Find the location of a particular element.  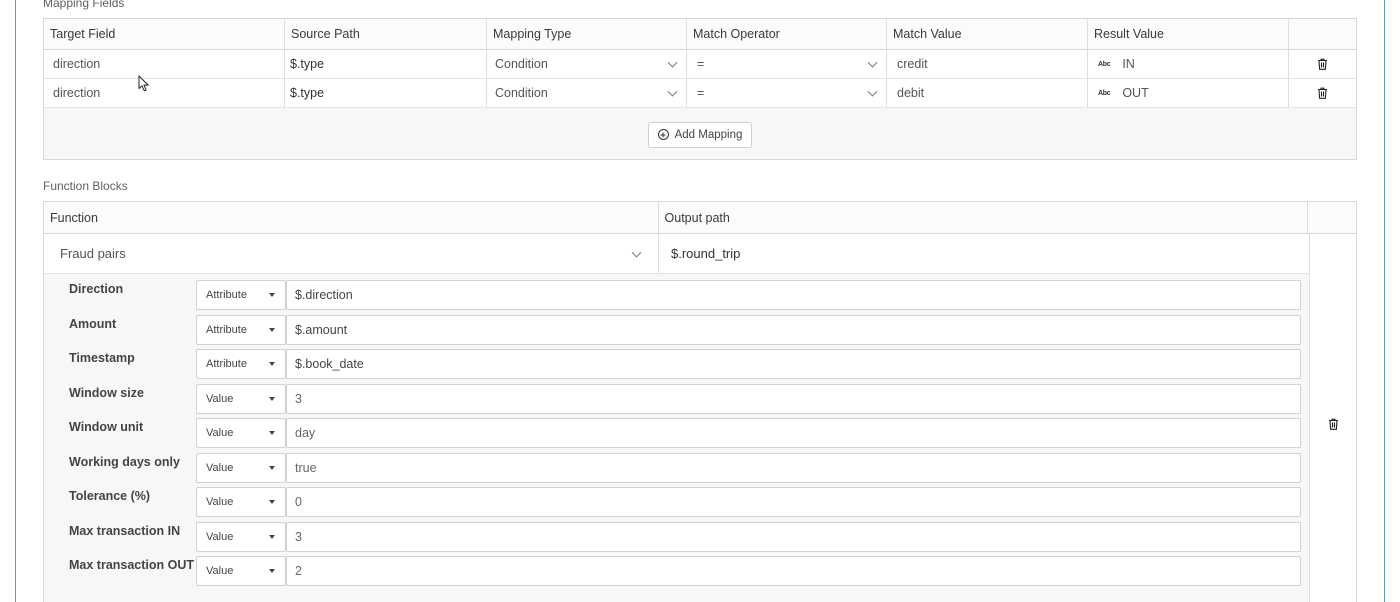

param-row: Max transaction IN Value 3 is located at coordinates (676, 534).